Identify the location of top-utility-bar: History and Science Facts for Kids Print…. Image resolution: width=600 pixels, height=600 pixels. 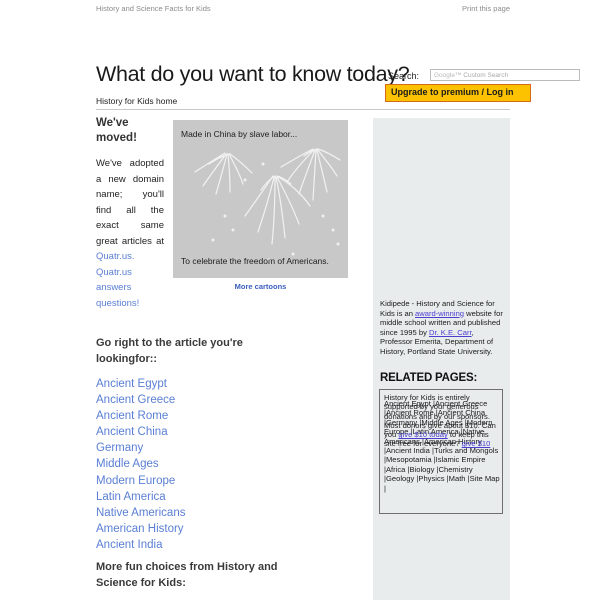
(303, 11).